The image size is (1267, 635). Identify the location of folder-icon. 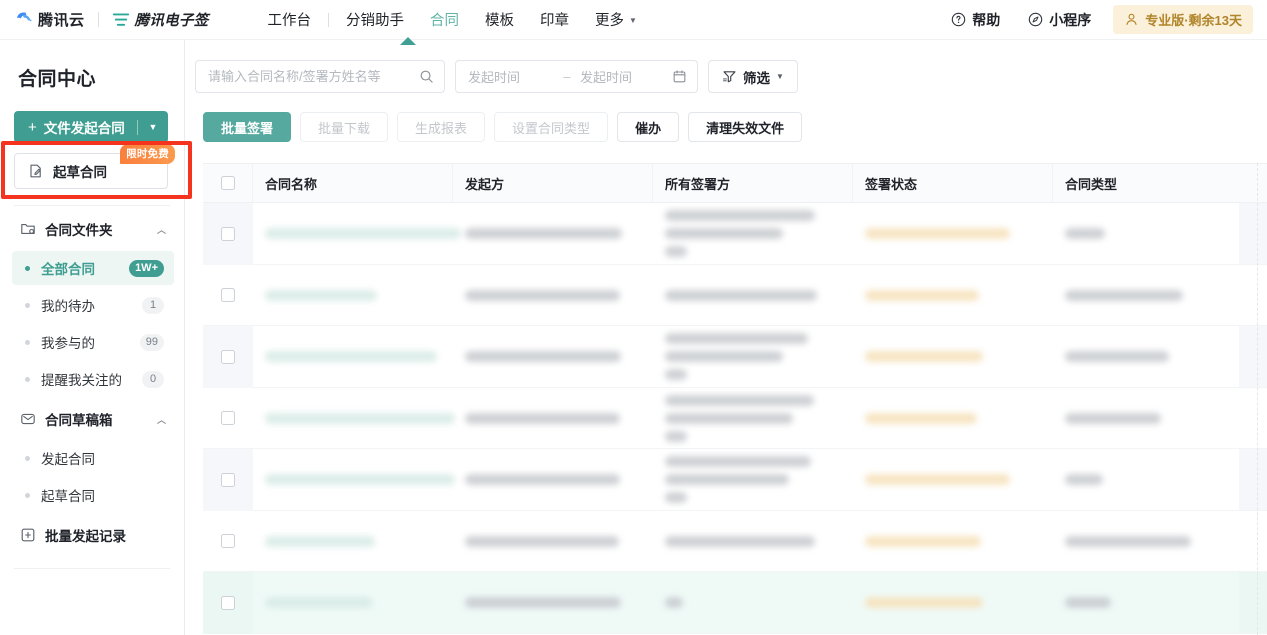
(28, 229).